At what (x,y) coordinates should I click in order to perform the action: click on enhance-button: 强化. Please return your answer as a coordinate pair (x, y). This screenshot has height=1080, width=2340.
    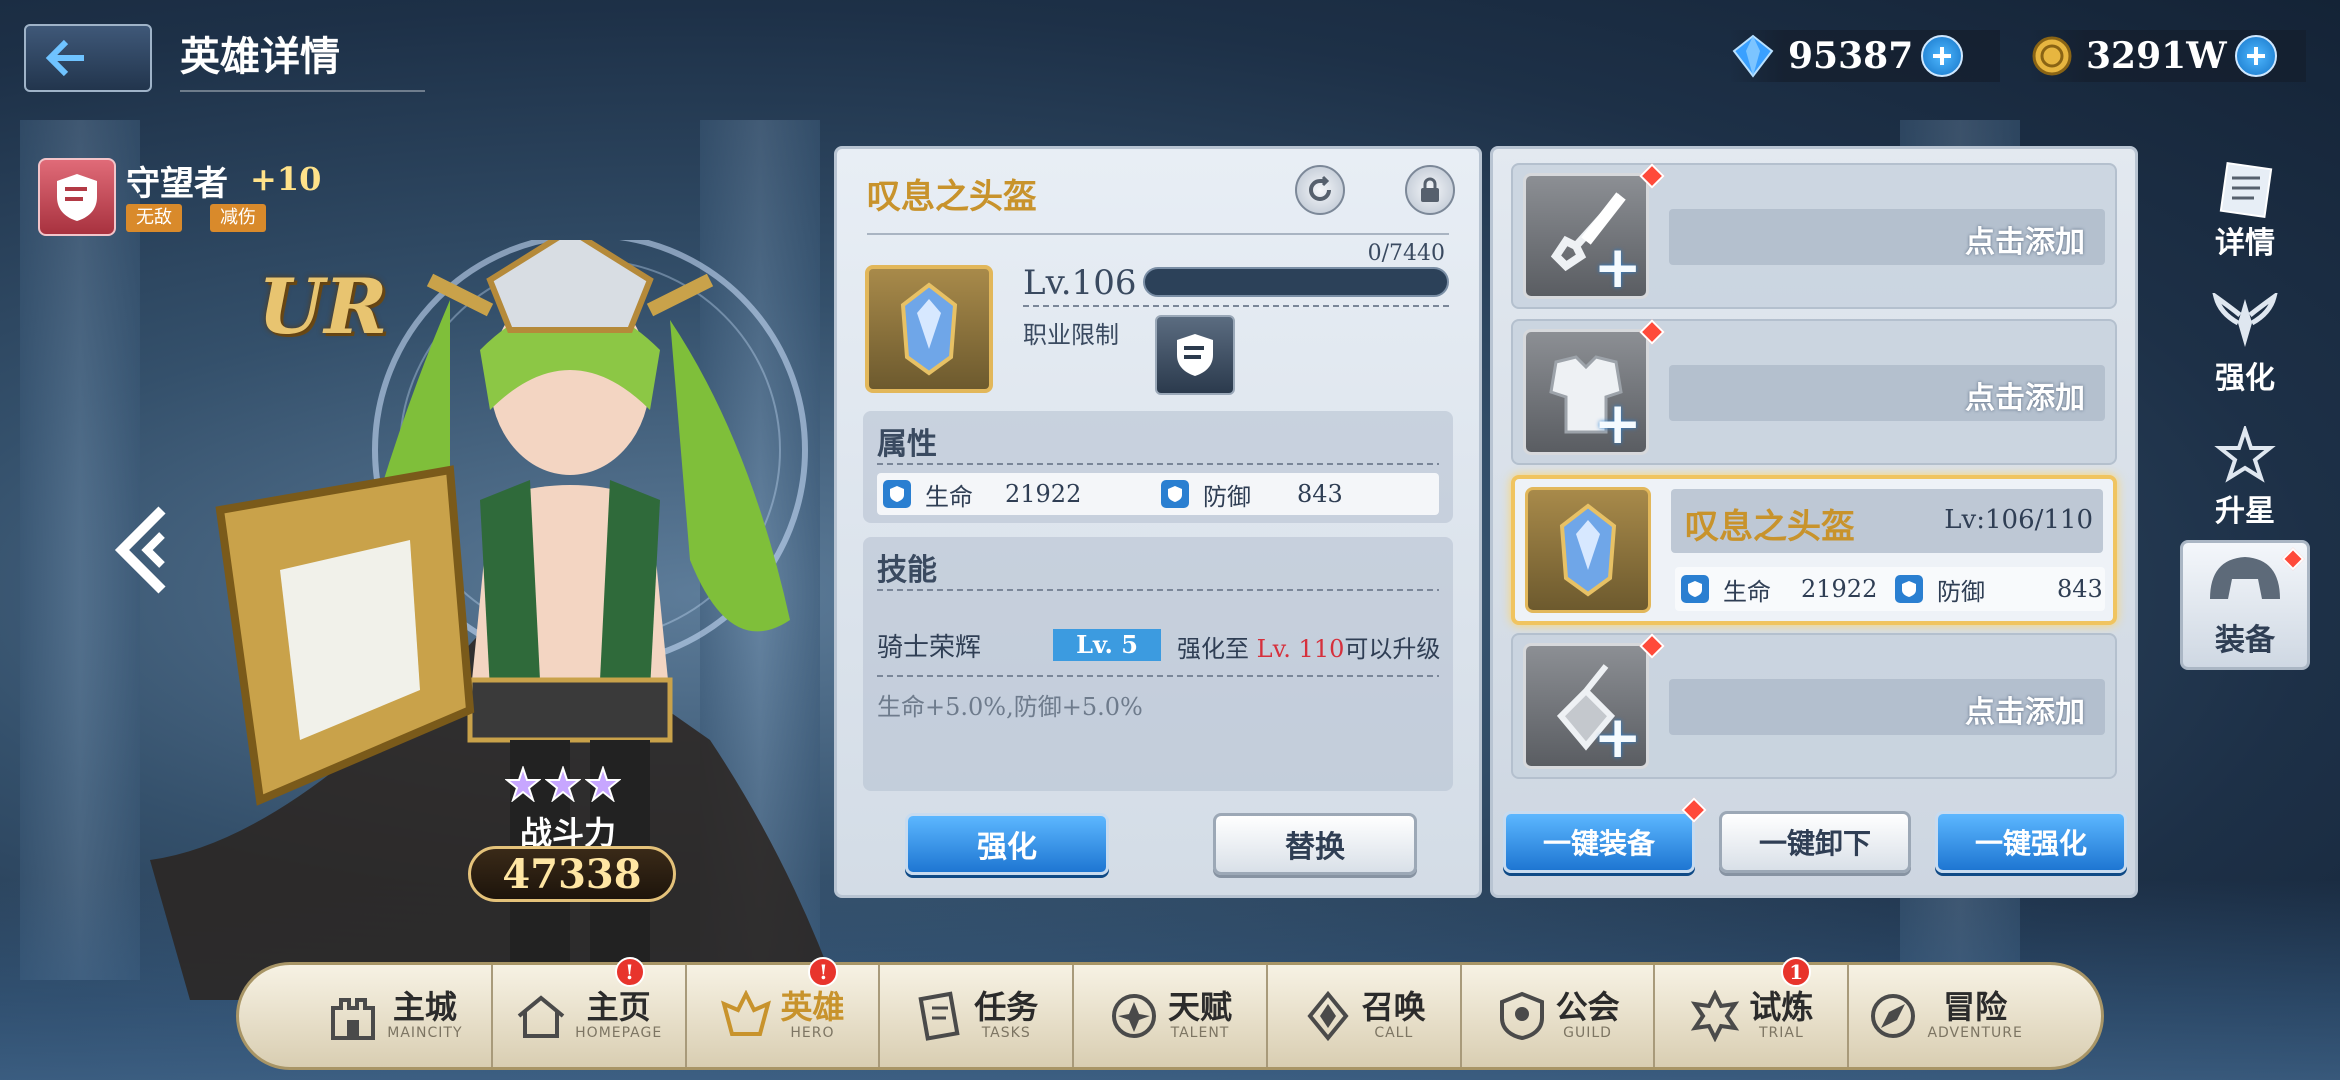
    Looking at the image, I should click on (1007, 844).